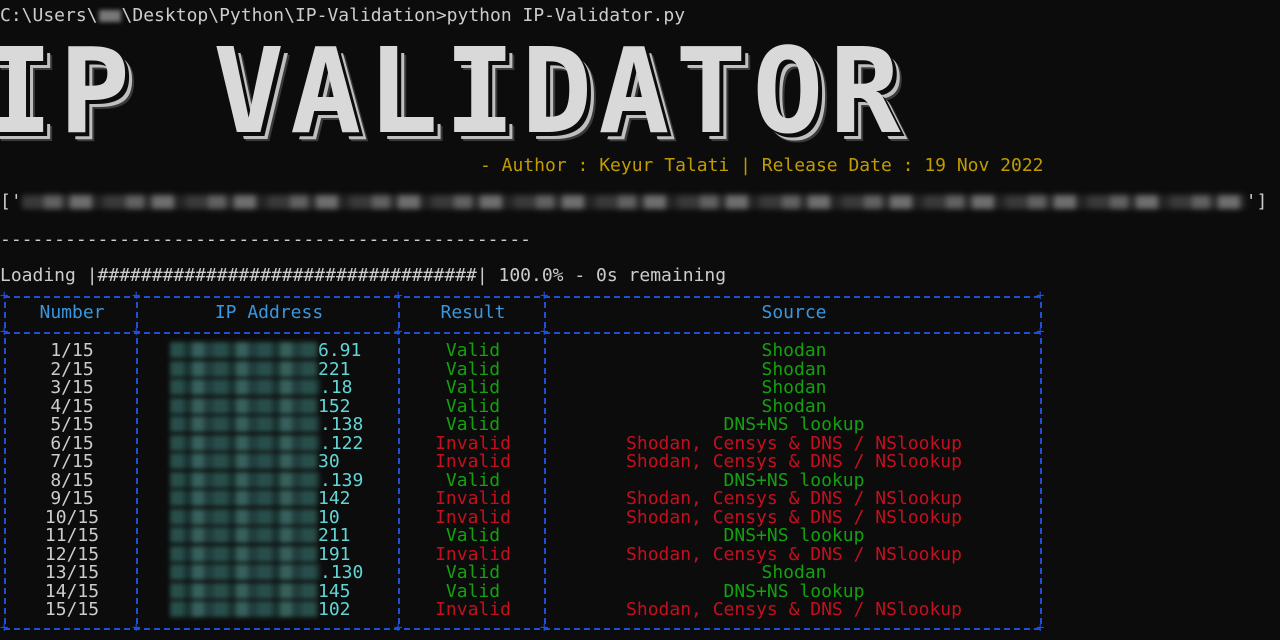  What do you see at coordinates (72, 480) in the screenshot?
I see `cell-number: 8/15` at bounding box center [72, 480].